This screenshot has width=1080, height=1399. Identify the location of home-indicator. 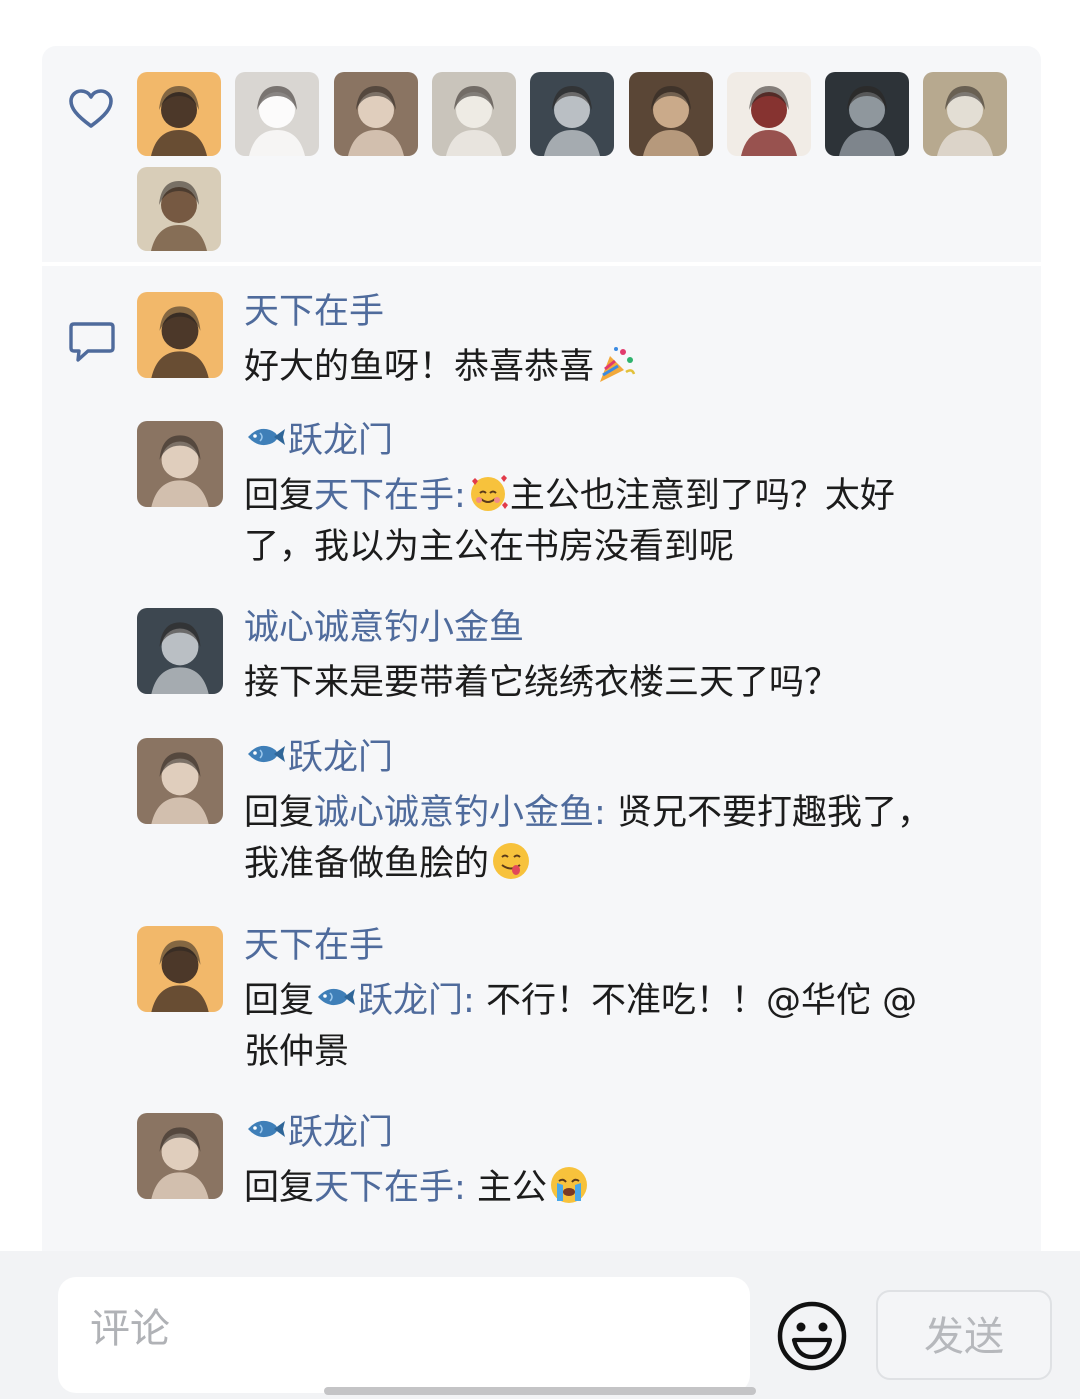
(540, 1391).